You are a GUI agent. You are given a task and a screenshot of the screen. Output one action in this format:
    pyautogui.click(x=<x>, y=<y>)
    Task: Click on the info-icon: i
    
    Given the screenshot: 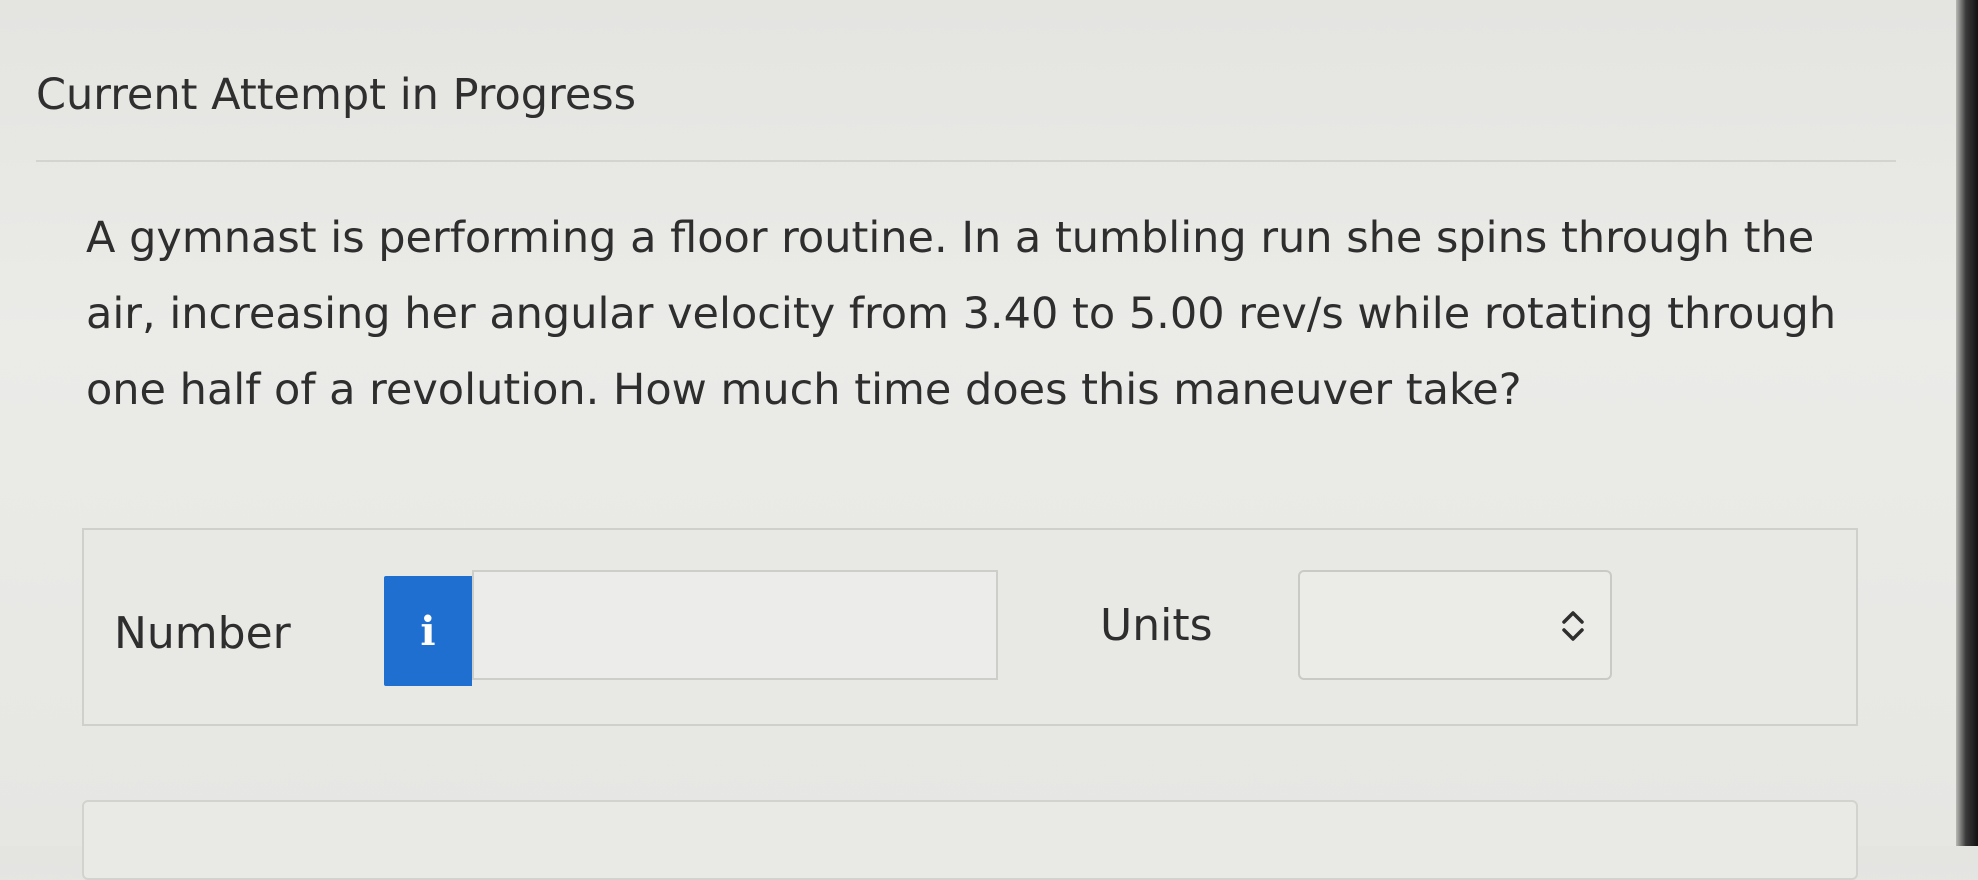 What is the action you would take?
    pyautogui.click(x=428, y=631)
    